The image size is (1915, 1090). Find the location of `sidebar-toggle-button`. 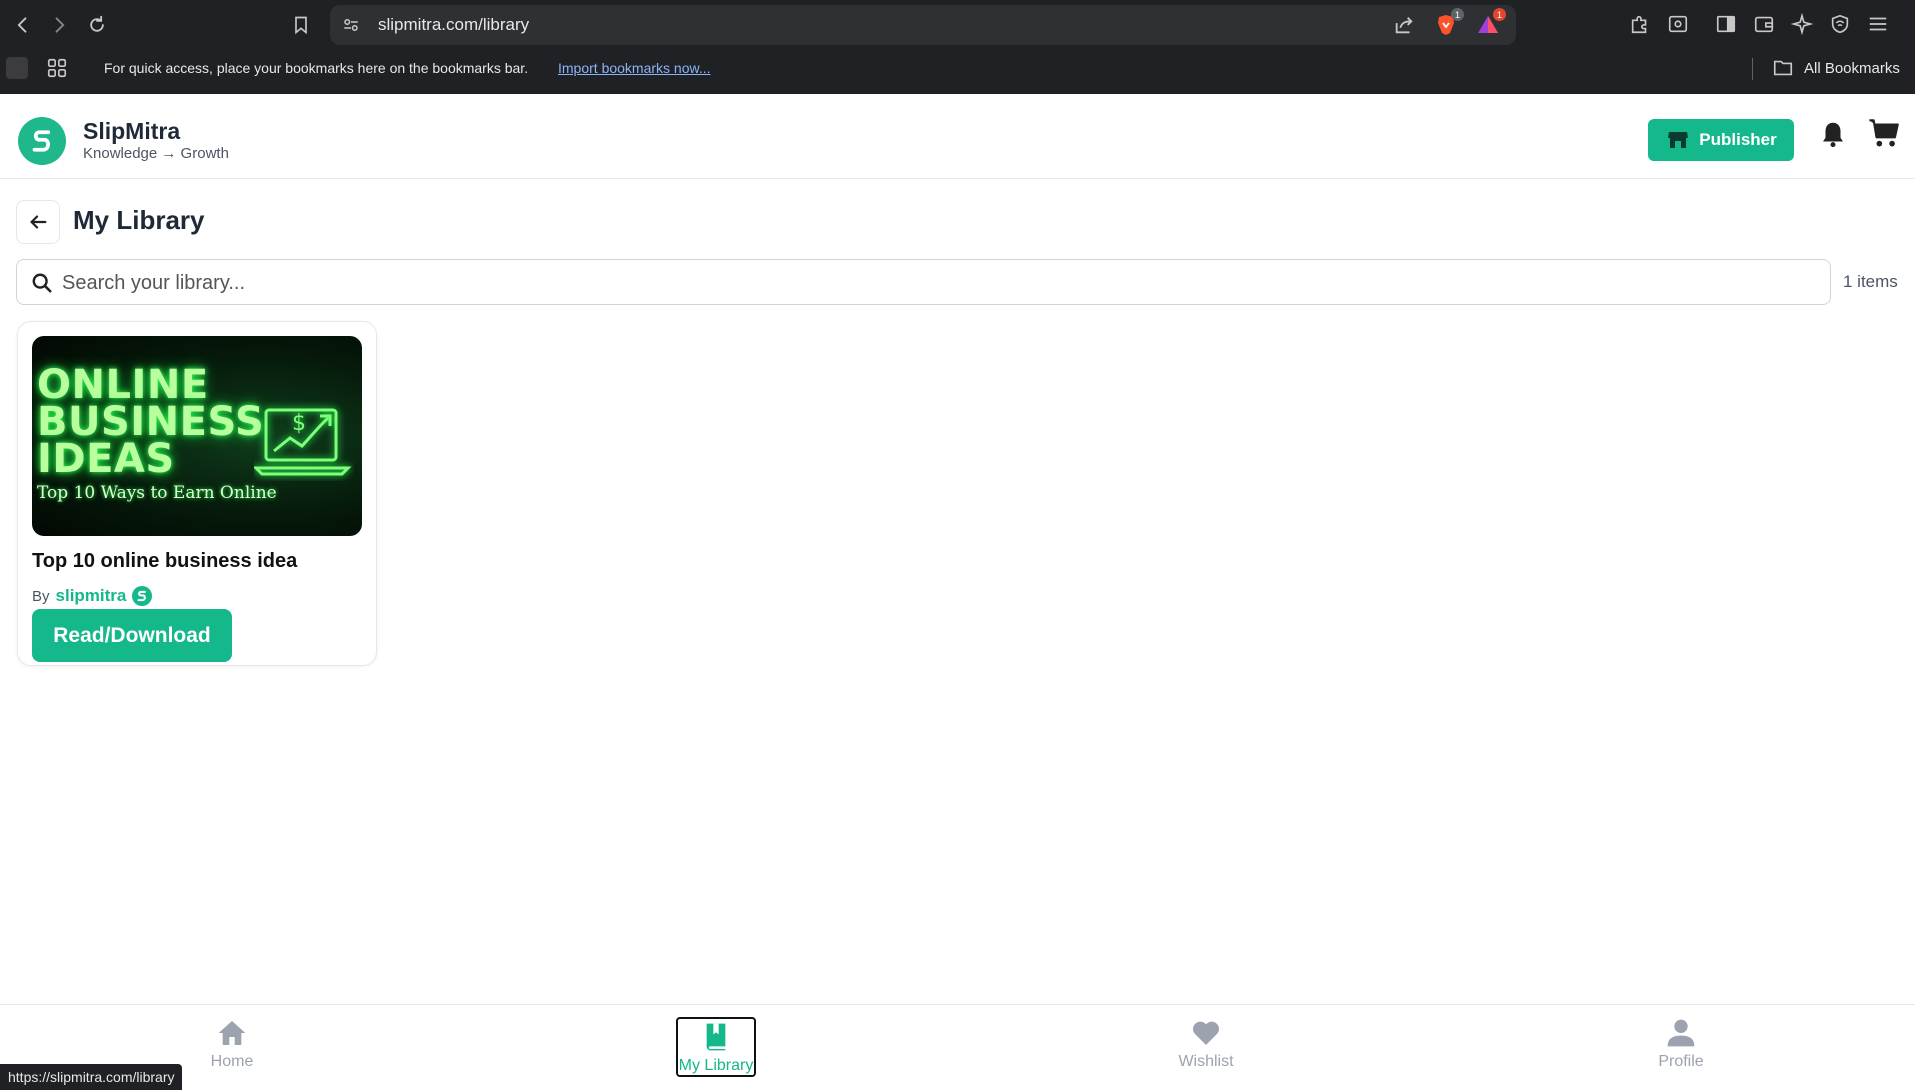

sidebar-toggle-button is located at coordinates (1726, 24).